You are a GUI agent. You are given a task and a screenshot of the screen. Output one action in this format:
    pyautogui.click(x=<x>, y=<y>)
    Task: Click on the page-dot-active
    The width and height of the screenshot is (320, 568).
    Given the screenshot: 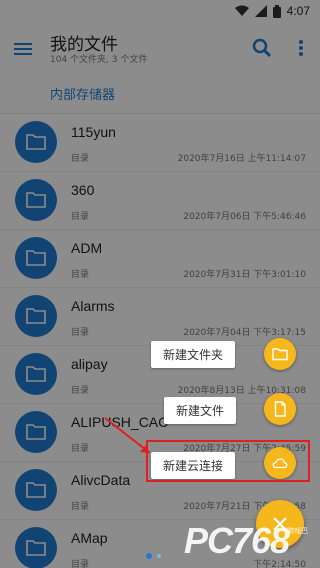 What is the action you would take?
    pyautogui.click(x=149, y=556)
    